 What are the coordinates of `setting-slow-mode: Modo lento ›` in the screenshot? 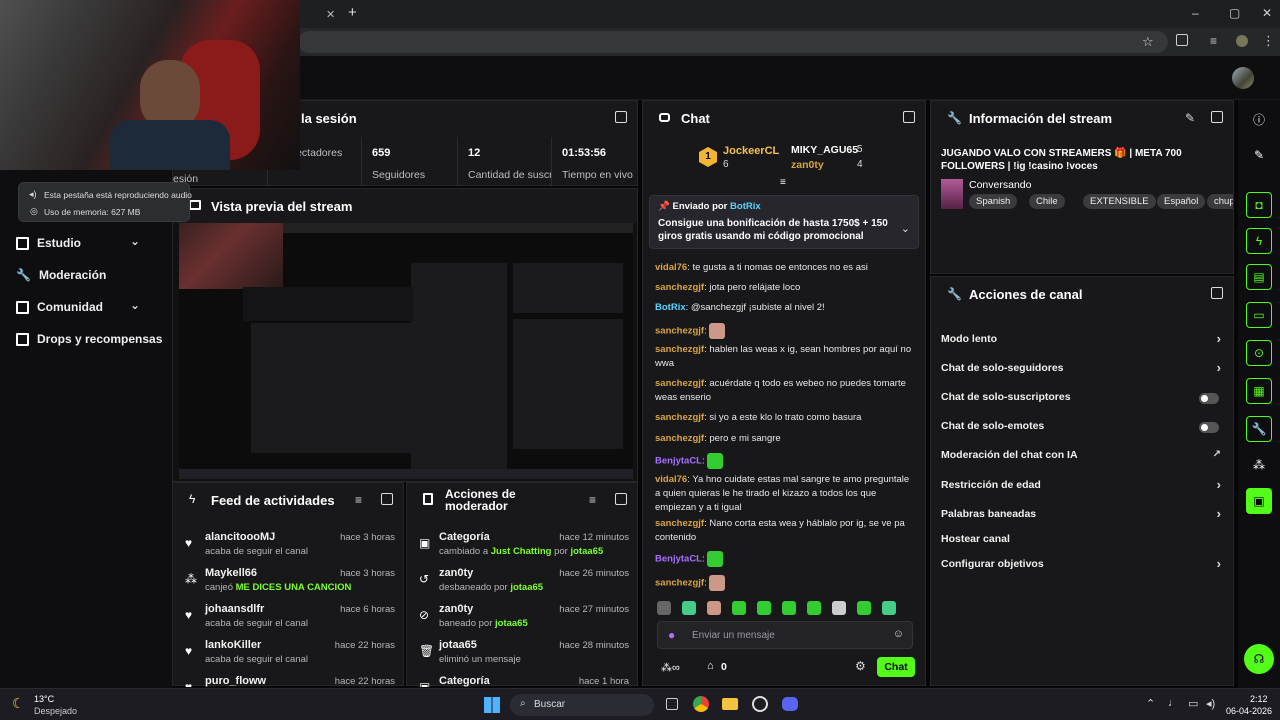 It's located at (1081, 340).